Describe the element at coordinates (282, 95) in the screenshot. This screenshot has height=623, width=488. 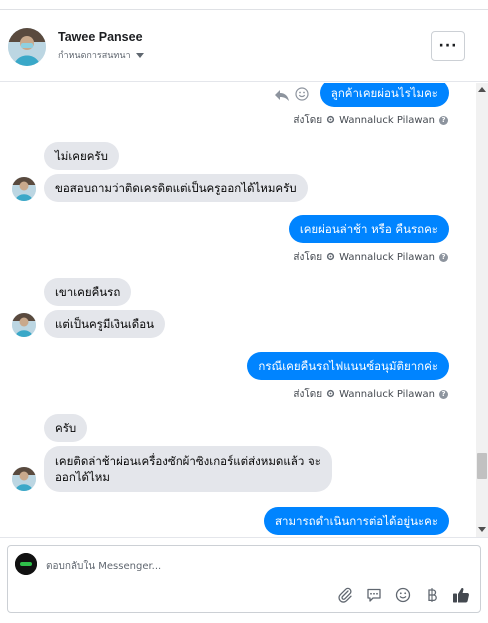
I see `reply-icon` at that location.